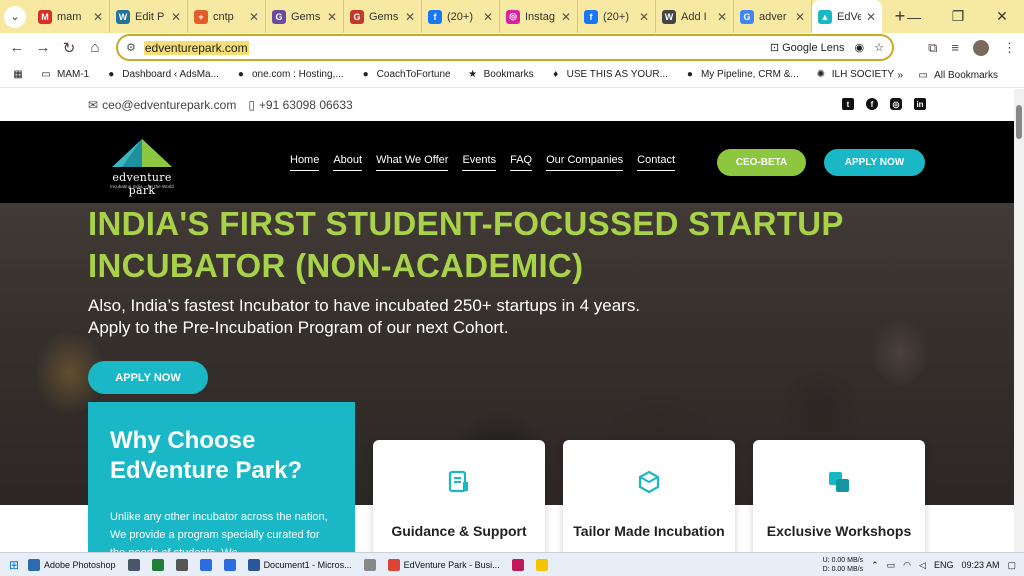 This screenshot has width=1024, height=576. I want to click on site-info-icon: ⚙, so click(131, 47).